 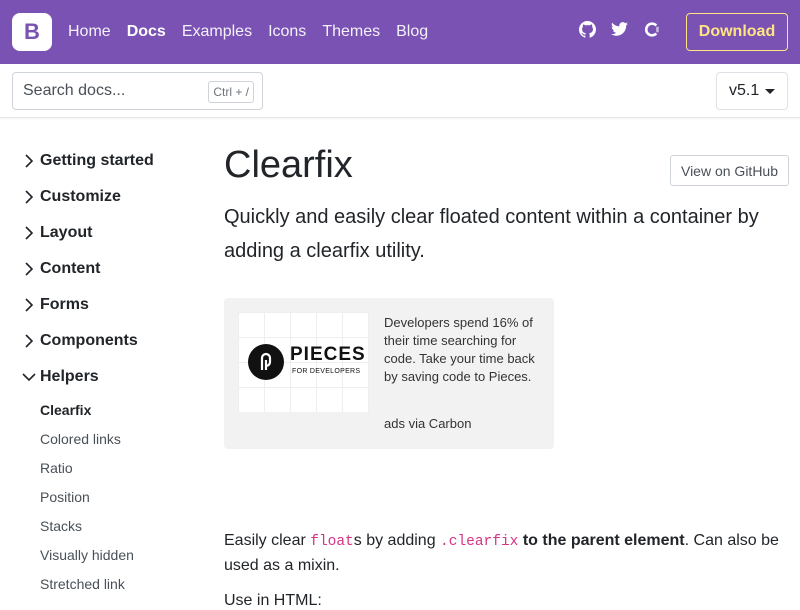 I want to click on sidebar-group-getting-started: Getting started, so click(x=88, y=161).